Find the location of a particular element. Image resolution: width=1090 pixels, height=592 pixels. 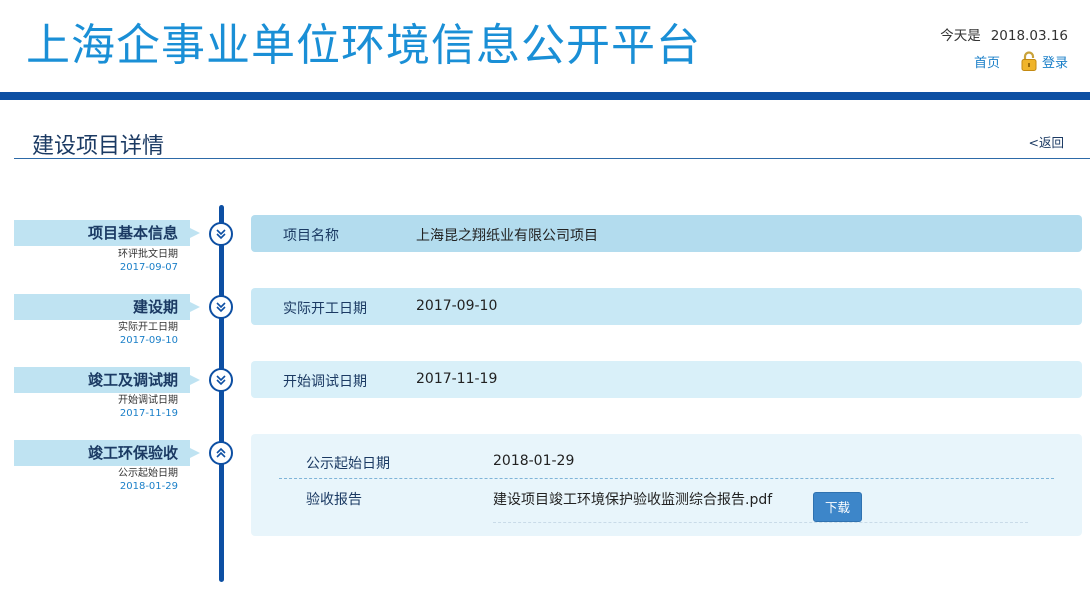

stage-construction: 建设期 is located at coordinates (107, 307).